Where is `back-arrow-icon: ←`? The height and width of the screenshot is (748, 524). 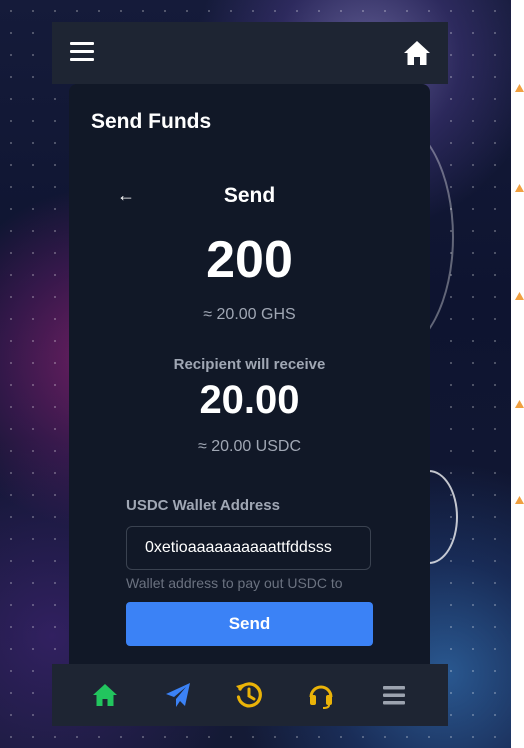 back-arrow-icon: ← is located at coordinates (126, 195).